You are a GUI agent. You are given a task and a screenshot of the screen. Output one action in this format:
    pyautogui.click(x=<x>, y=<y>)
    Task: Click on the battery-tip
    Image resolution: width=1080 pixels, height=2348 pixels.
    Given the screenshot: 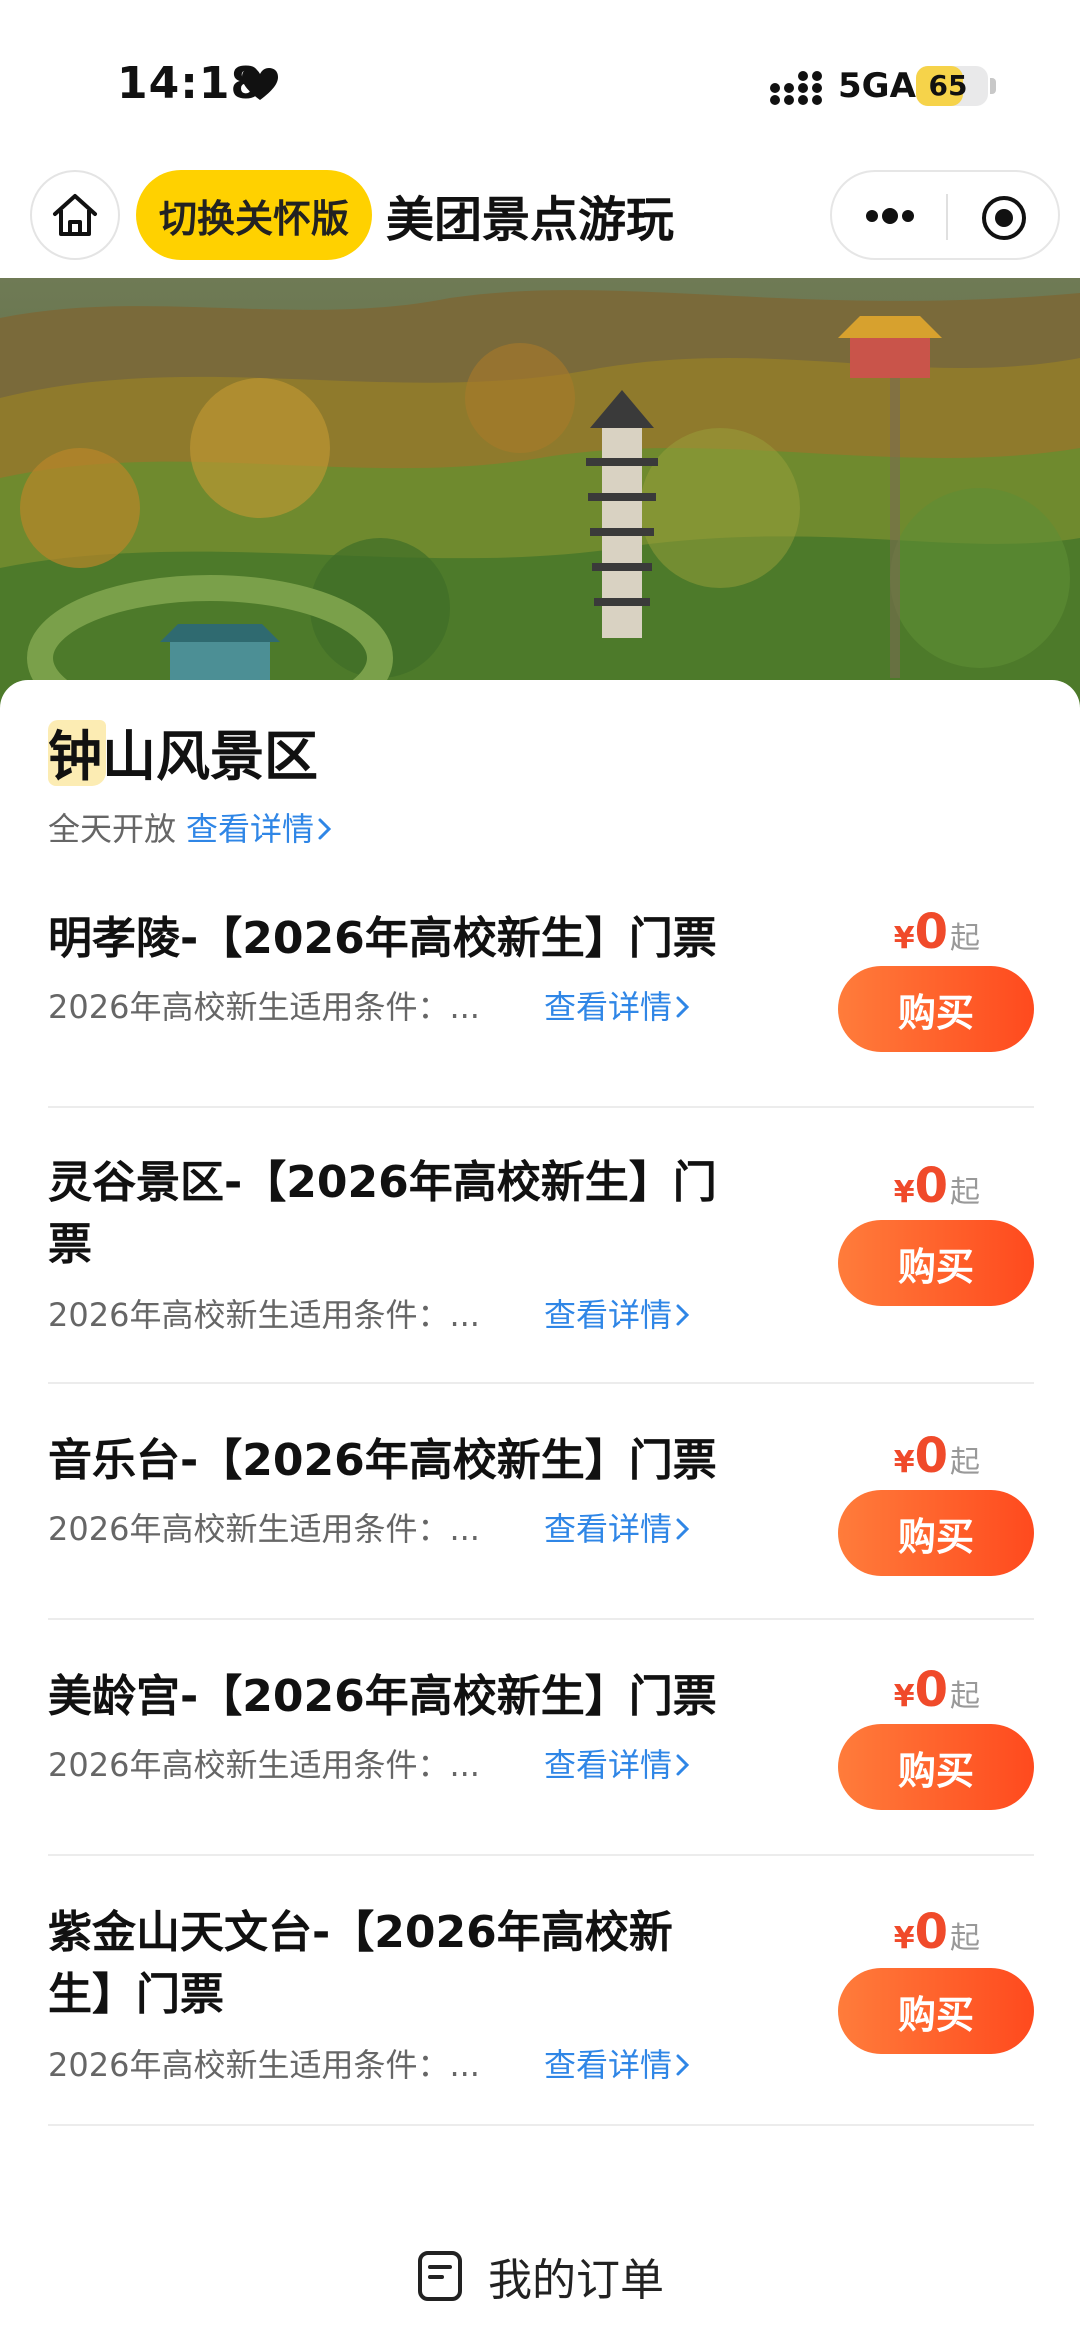 What is the action you would take?
    pyautogui.click(x=993, y=86)
    